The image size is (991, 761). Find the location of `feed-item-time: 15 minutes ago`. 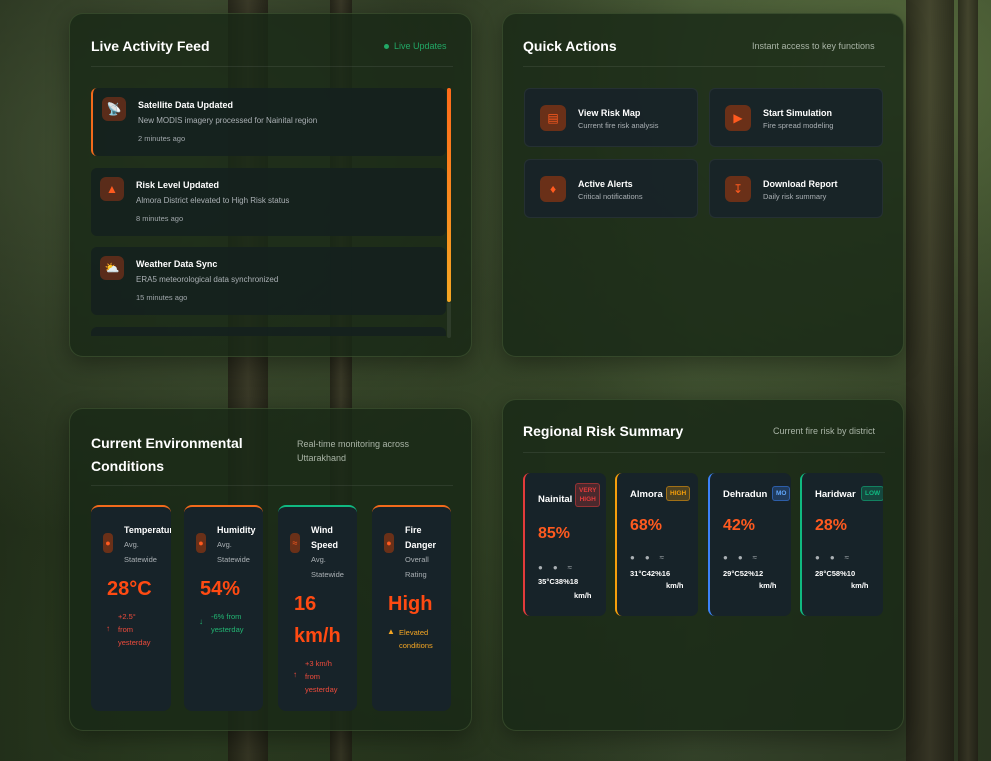

feed-item-time: 15 minutes ago is located at coordinates (162, 297).